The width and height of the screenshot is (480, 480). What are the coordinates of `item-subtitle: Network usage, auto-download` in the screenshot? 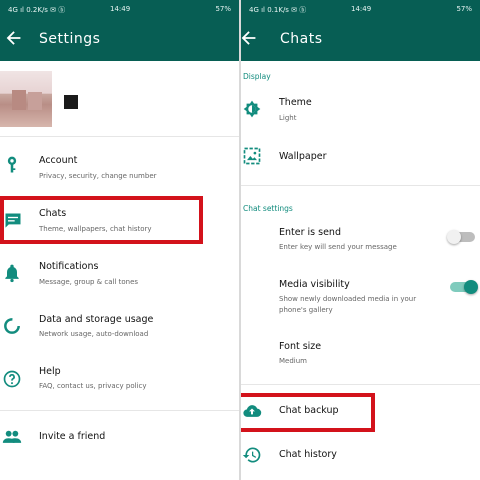 It's located at (94, 334).